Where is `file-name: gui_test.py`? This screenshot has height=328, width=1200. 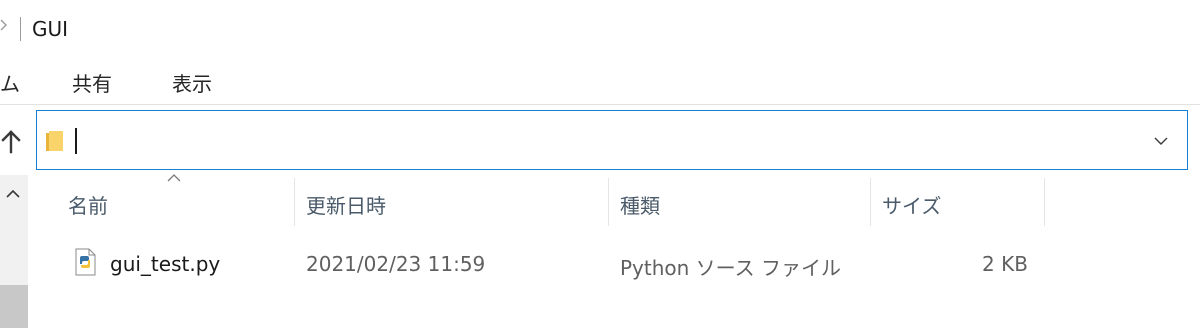 file-name: gui_test.py is located at coordinates (165, 264).